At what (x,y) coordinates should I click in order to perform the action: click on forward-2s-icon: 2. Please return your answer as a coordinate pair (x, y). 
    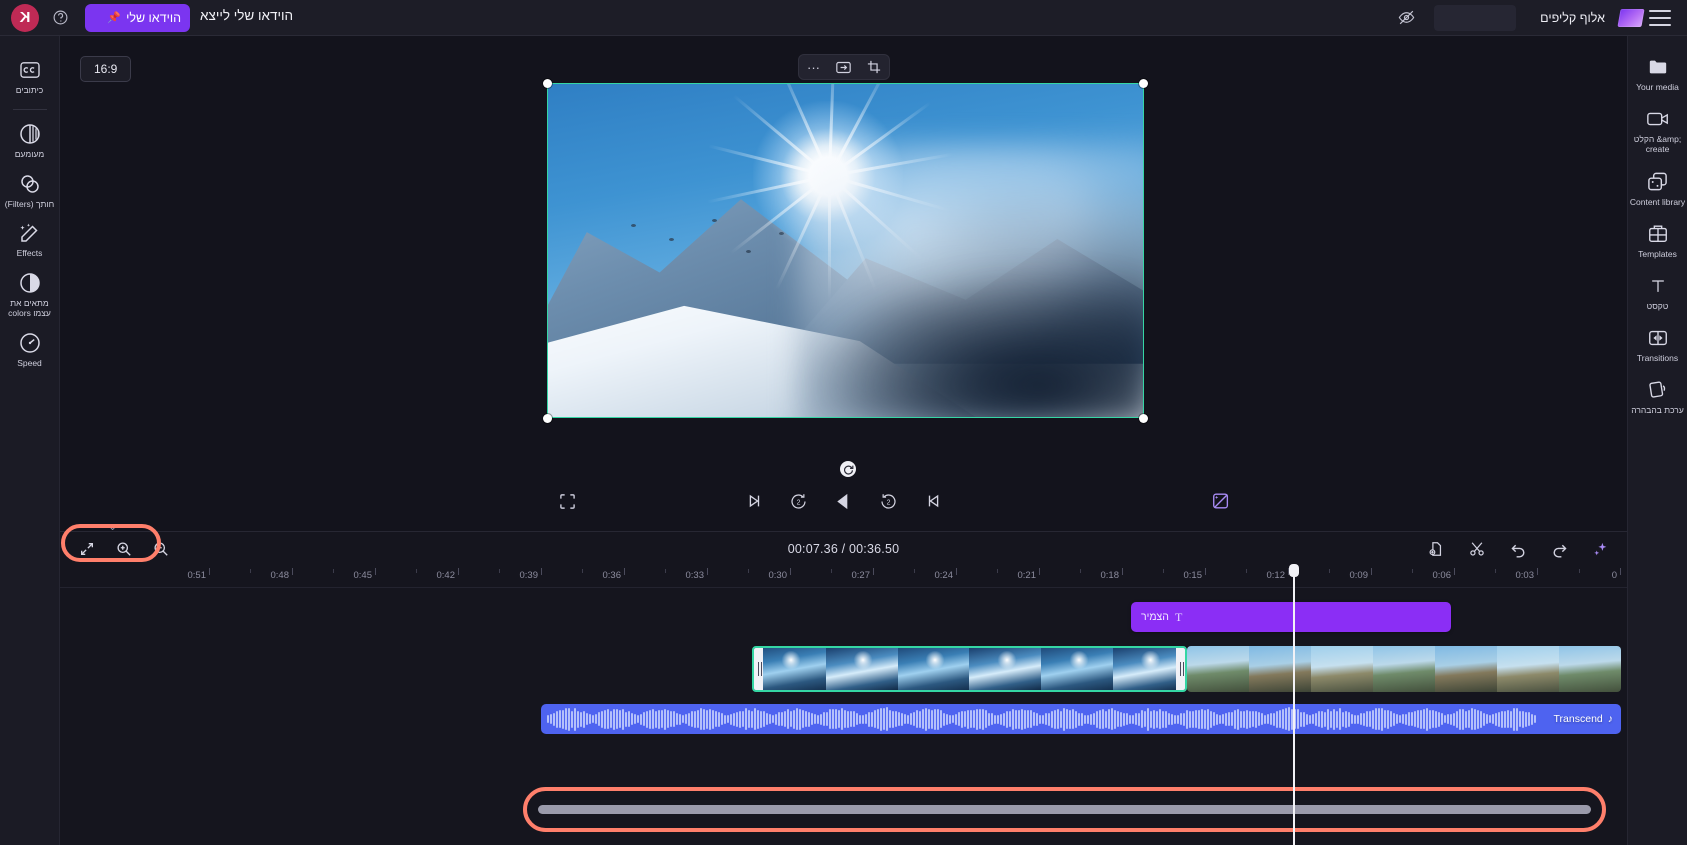
    Looking at the image, I should click on (889, 501).